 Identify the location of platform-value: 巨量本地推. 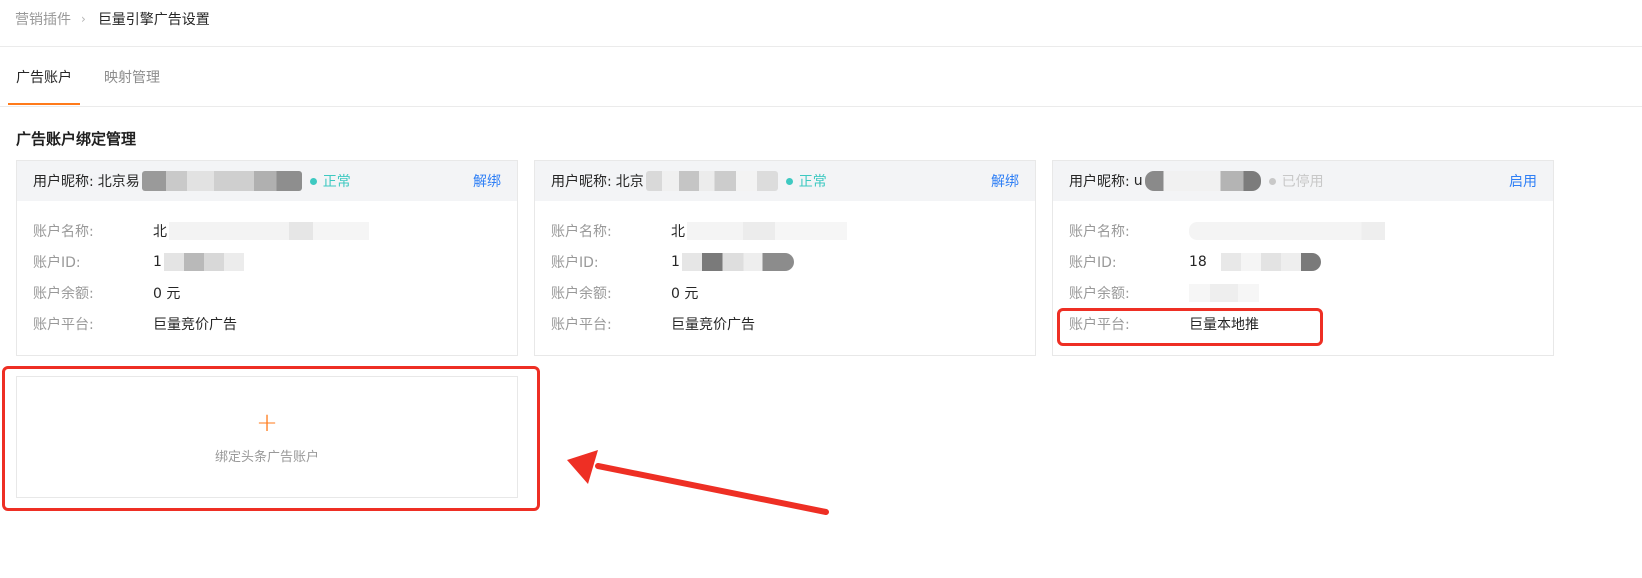
(1224, 324).